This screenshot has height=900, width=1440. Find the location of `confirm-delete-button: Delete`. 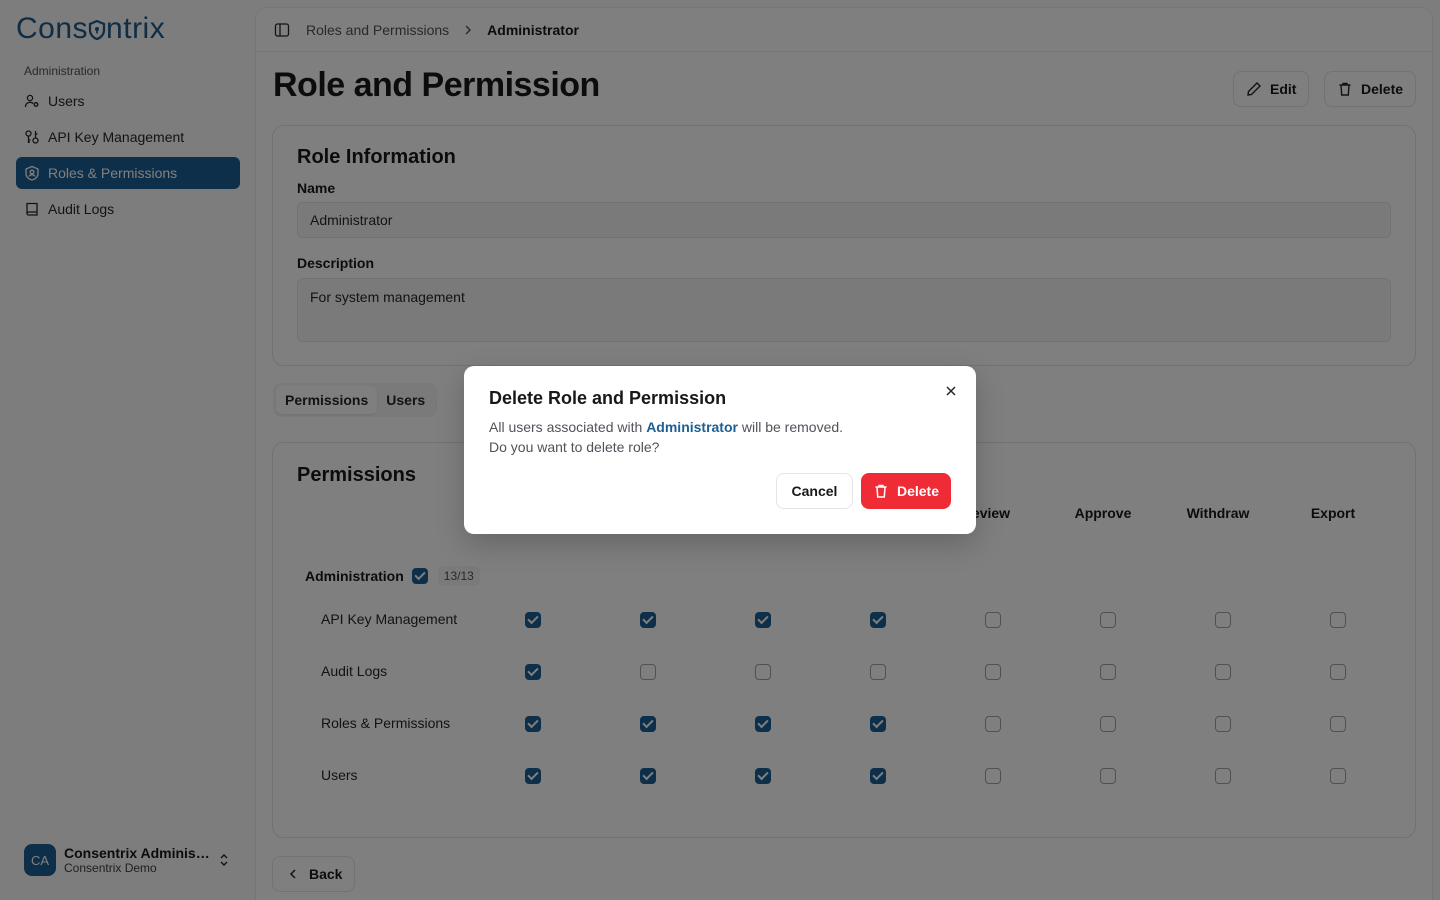

confirm-delete-button: Delete is located at coordinates (906, 491).